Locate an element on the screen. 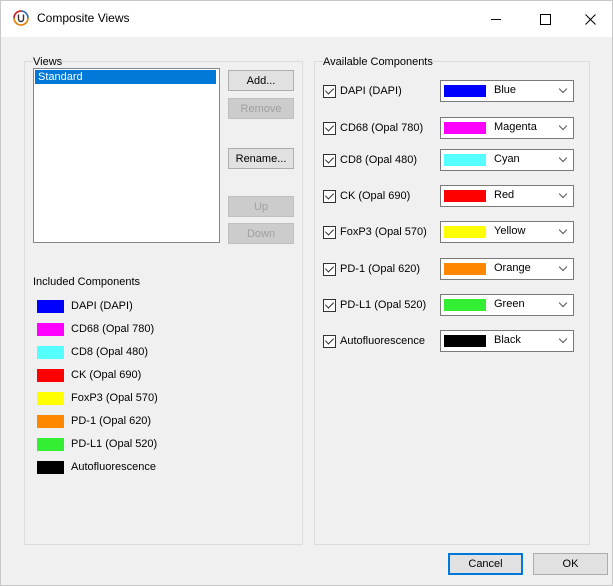 This screenshot has width=613, height=586. color-name: Blue is located at coordinates (505, 90).